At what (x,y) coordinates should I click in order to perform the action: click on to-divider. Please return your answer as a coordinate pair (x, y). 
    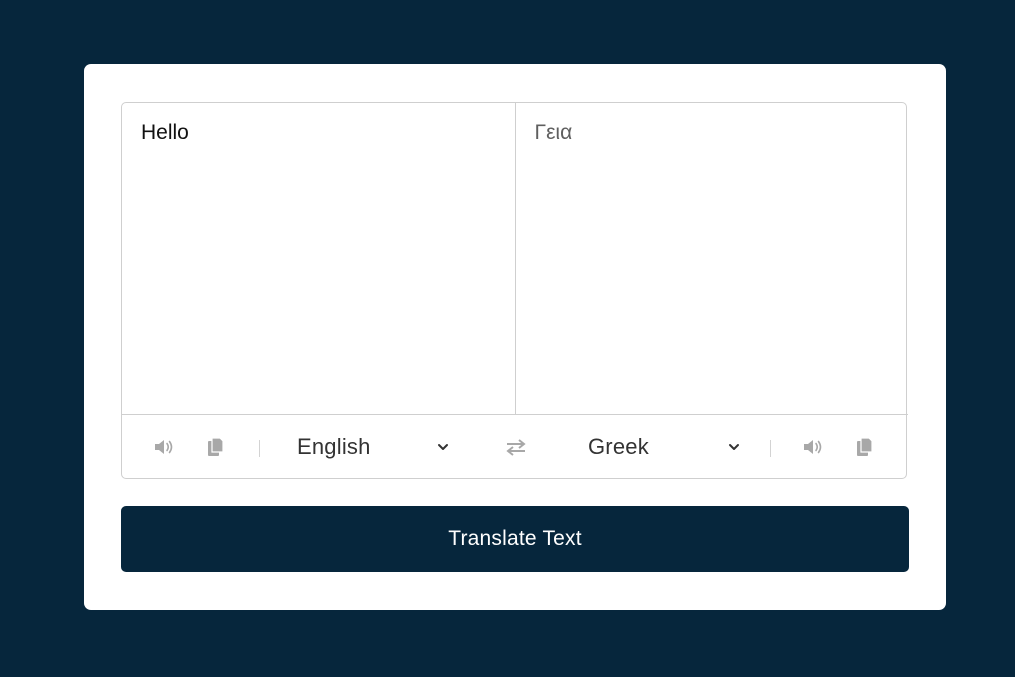
    Looking at the image, I should click on (770, 448).